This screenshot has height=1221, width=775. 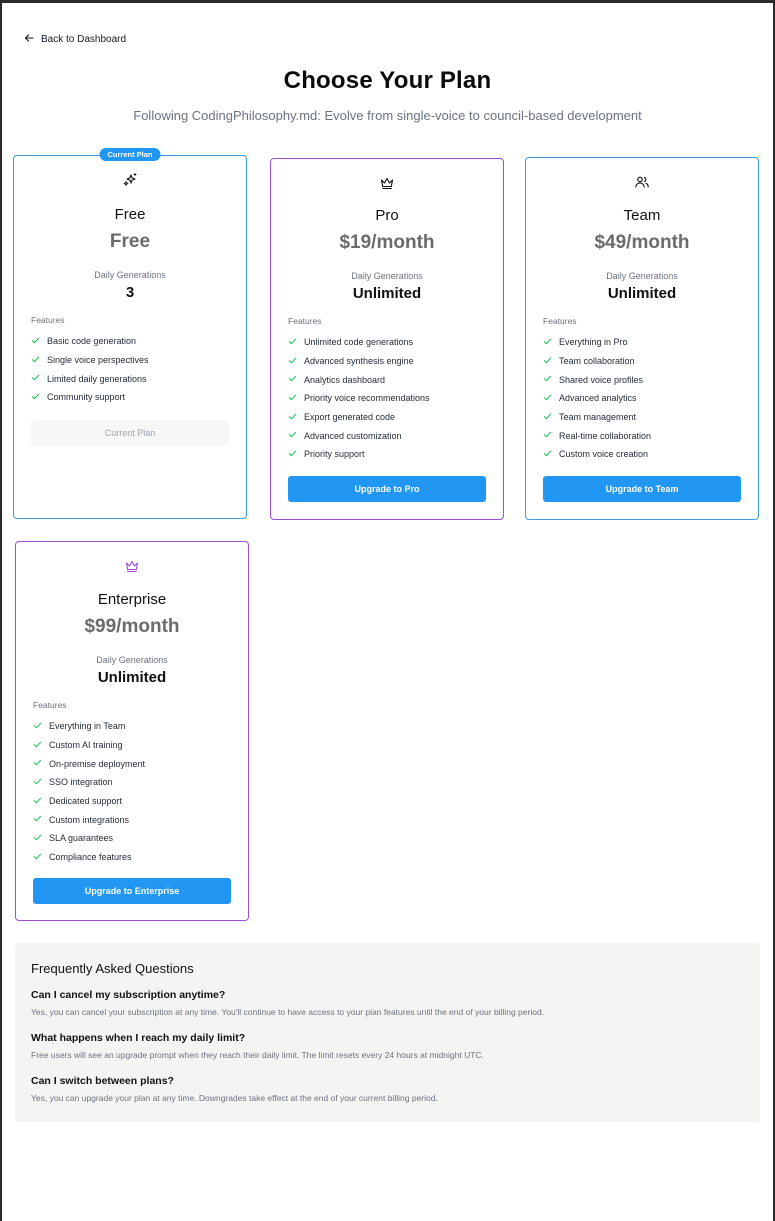 I want to click on feature-label: Advanced analytics, so click(x=598, y=398).